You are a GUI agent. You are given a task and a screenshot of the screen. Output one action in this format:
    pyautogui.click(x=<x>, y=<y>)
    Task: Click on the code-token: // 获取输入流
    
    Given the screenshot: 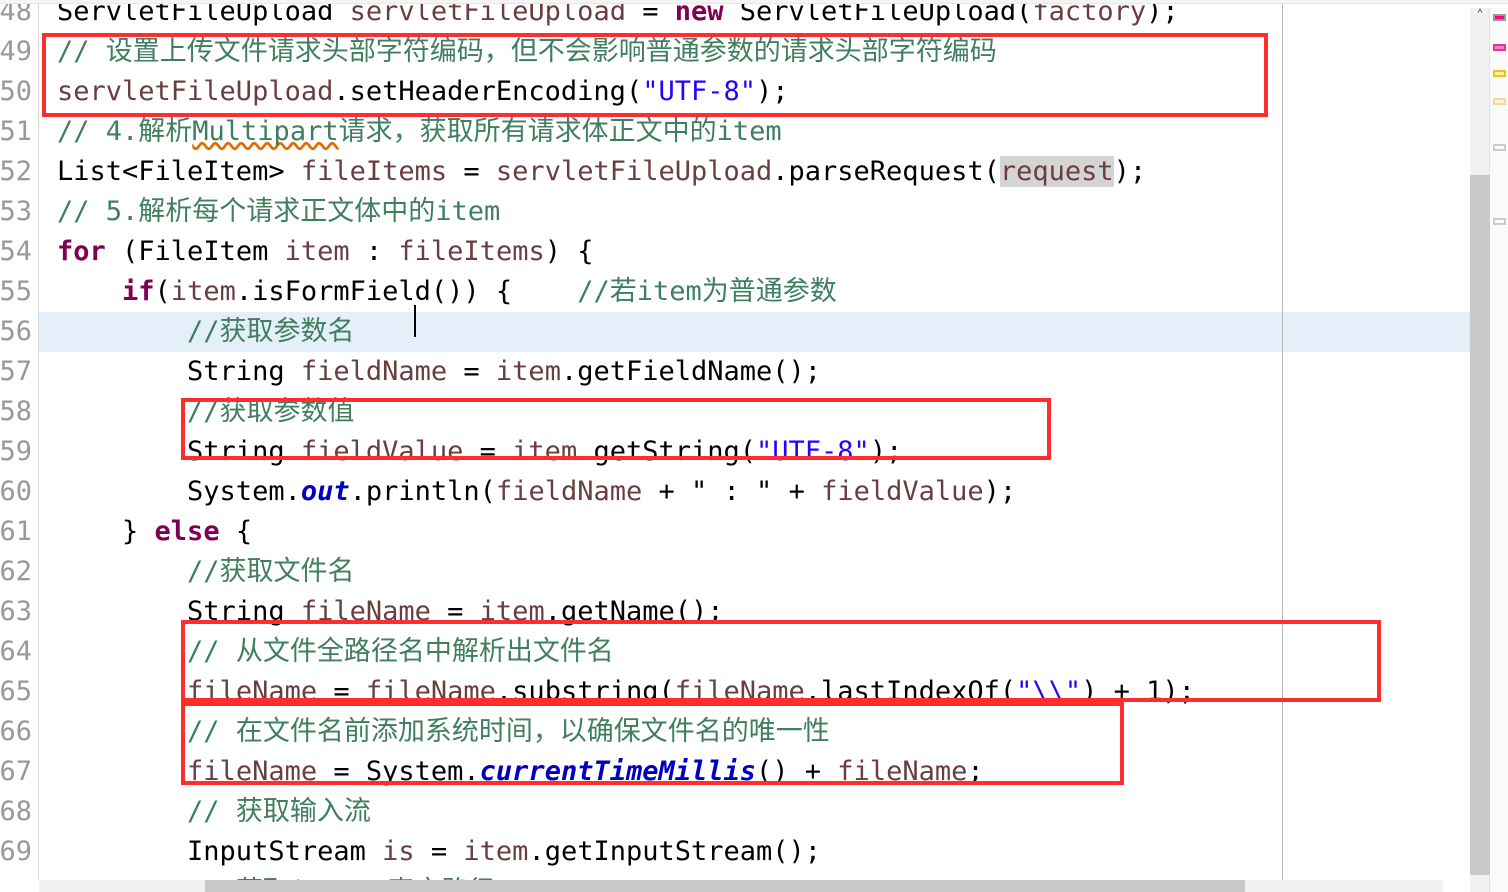 What is the action you would take?
    pyautogui.click(x=279, y=811)
    